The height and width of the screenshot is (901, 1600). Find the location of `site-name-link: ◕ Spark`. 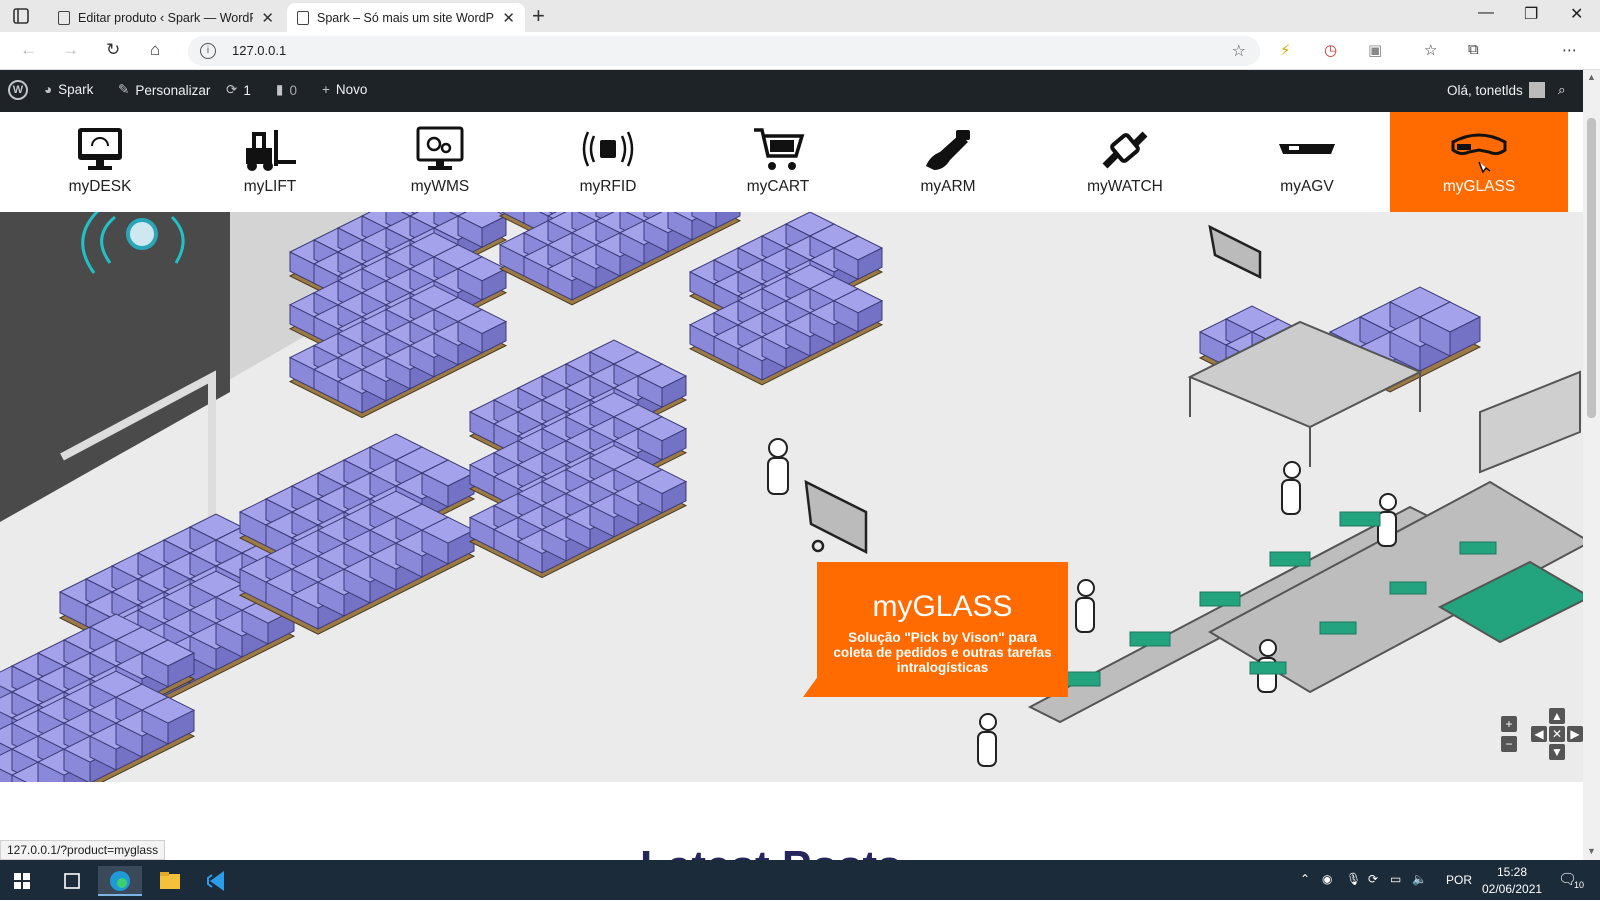

site-name-link: ◕ Spark is located at coordinates (68, 89).